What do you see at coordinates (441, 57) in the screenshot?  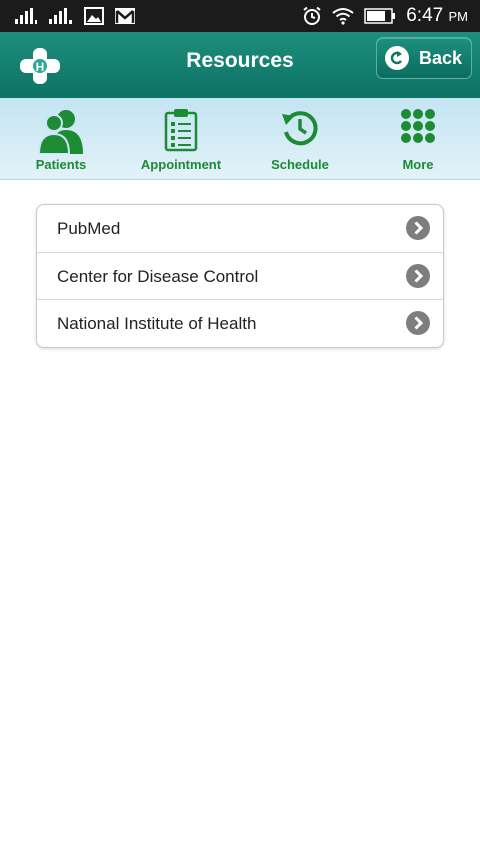 I see `back-button-label: Back` at bounding box center [441, 57].